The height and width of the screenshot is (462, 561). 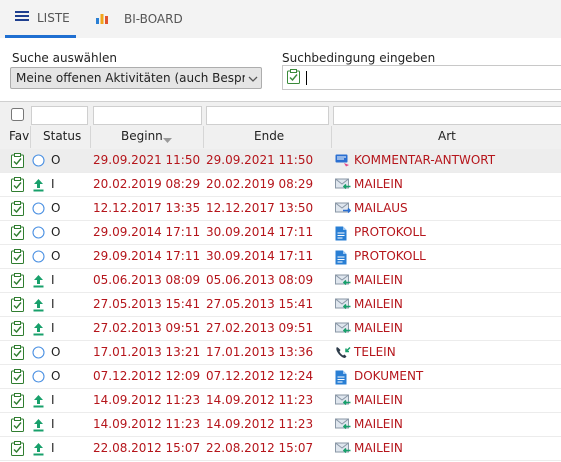 I want to click on end-date: 27.02.2013 09:51, so click(x=260, y=328).